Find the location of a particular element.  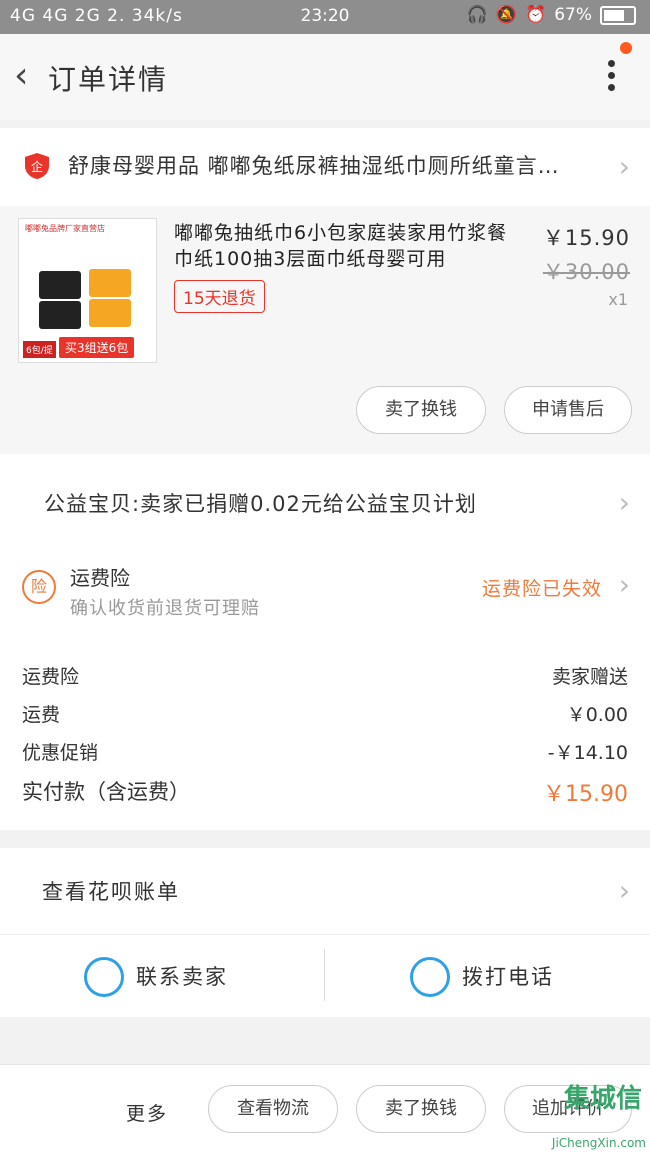

fee-value: ￥0.00 is located at coordinates (597, 715).